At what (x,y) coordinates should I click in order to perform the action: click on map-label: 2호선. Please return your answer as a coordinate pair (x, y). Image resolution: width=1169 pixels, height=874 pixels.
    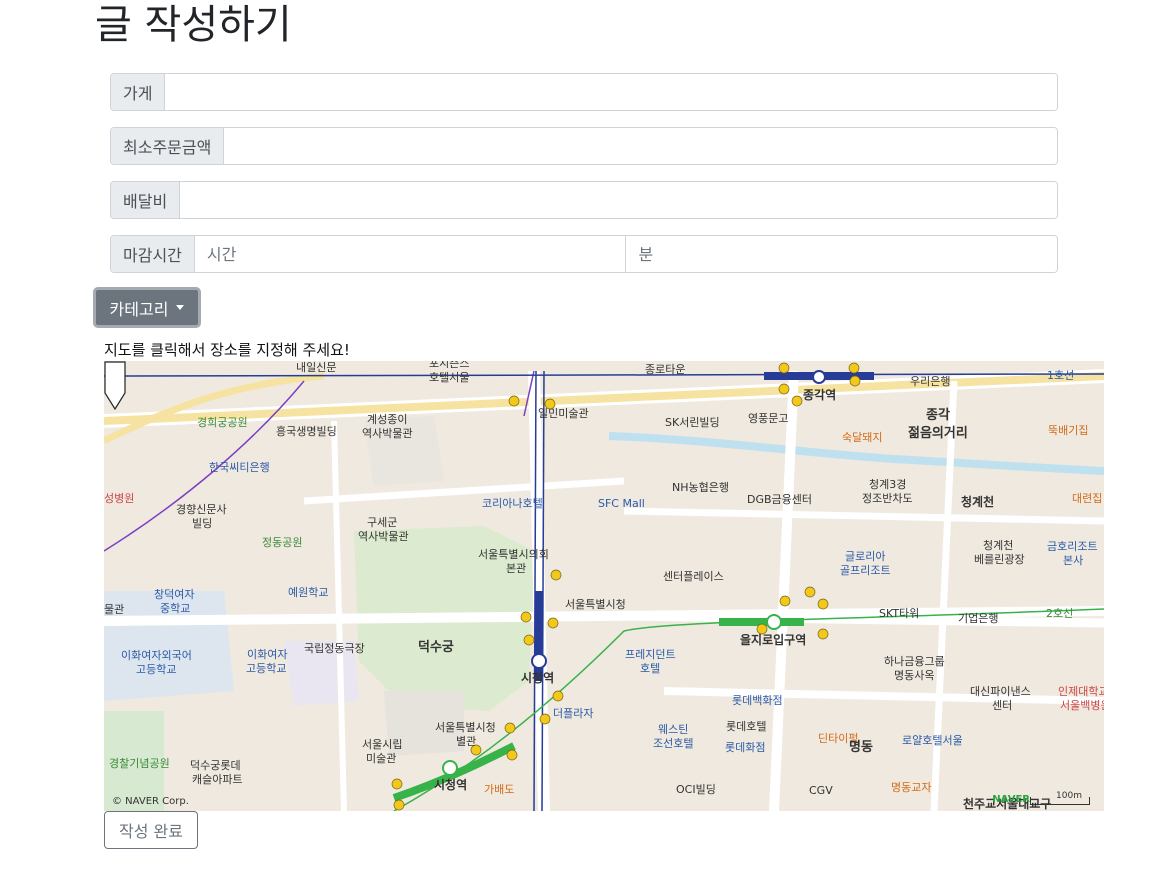
    Looking at the image, I should click on (1060, 613).